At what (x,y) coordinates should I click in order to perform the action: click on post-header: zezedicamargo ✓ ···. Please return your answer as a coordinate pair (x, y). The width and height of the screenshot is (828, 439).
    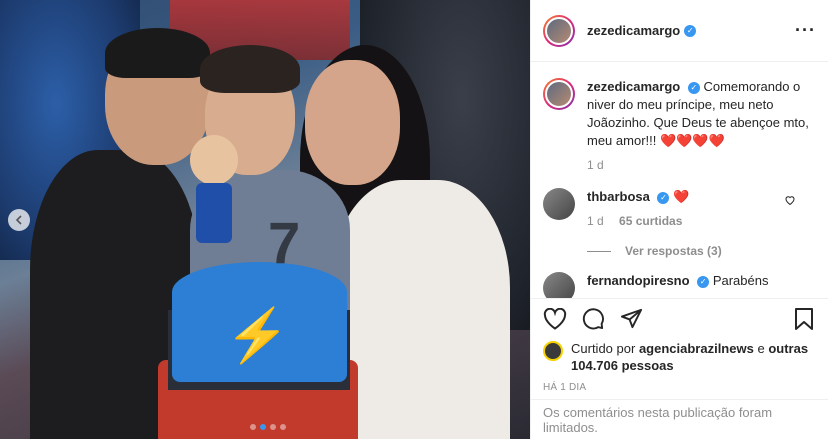
    Looking at the image, I should click on (679, 31).